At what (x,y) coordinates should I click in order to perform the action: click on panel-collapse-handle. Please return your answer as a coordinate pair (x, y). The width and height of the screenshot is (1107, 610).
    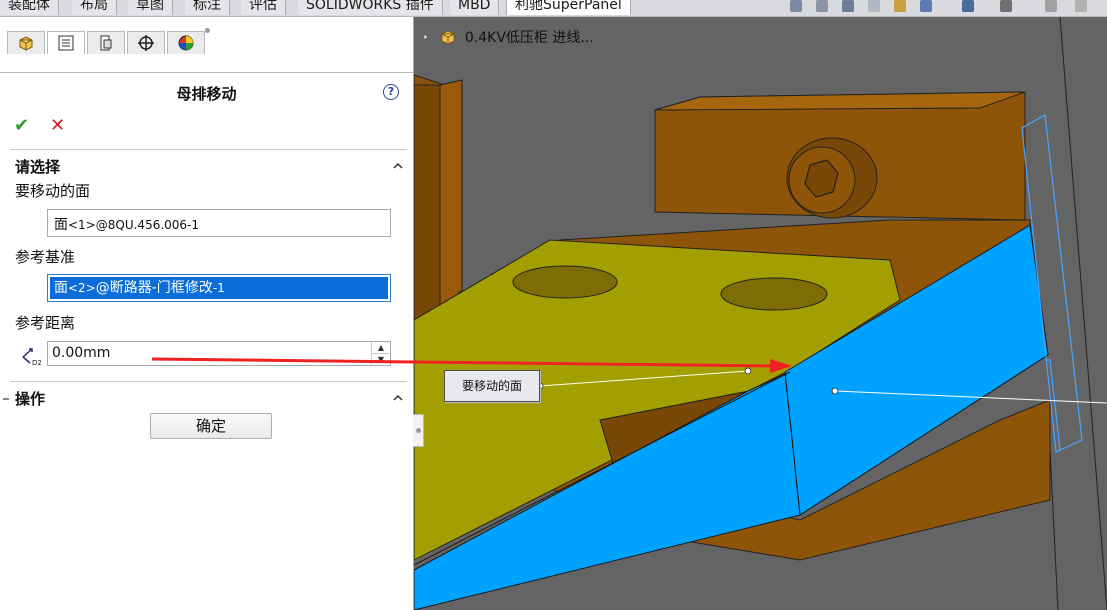
    Looking at the image, I should click on (418, 430).